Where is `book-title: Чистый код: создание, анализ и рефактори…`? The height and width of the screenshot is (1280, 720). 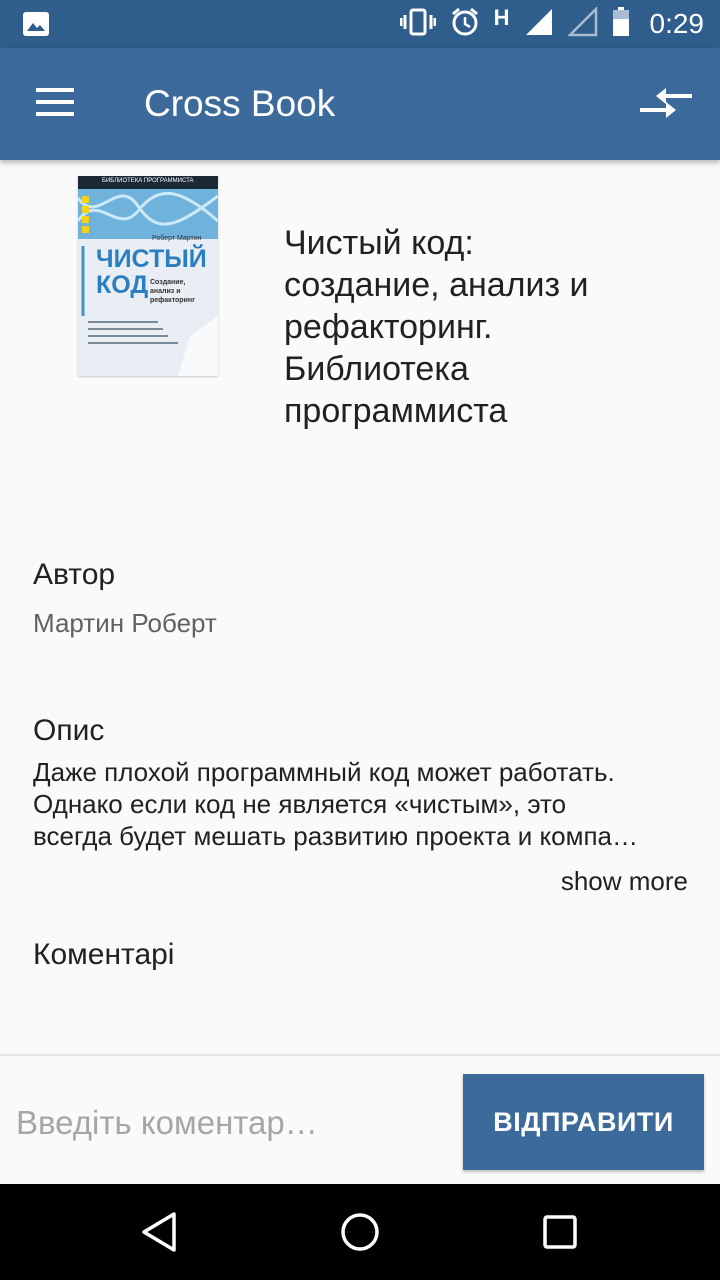 book-title: Чистый код: создание, анализ и рефактори… is located at coordinates (436, 327).